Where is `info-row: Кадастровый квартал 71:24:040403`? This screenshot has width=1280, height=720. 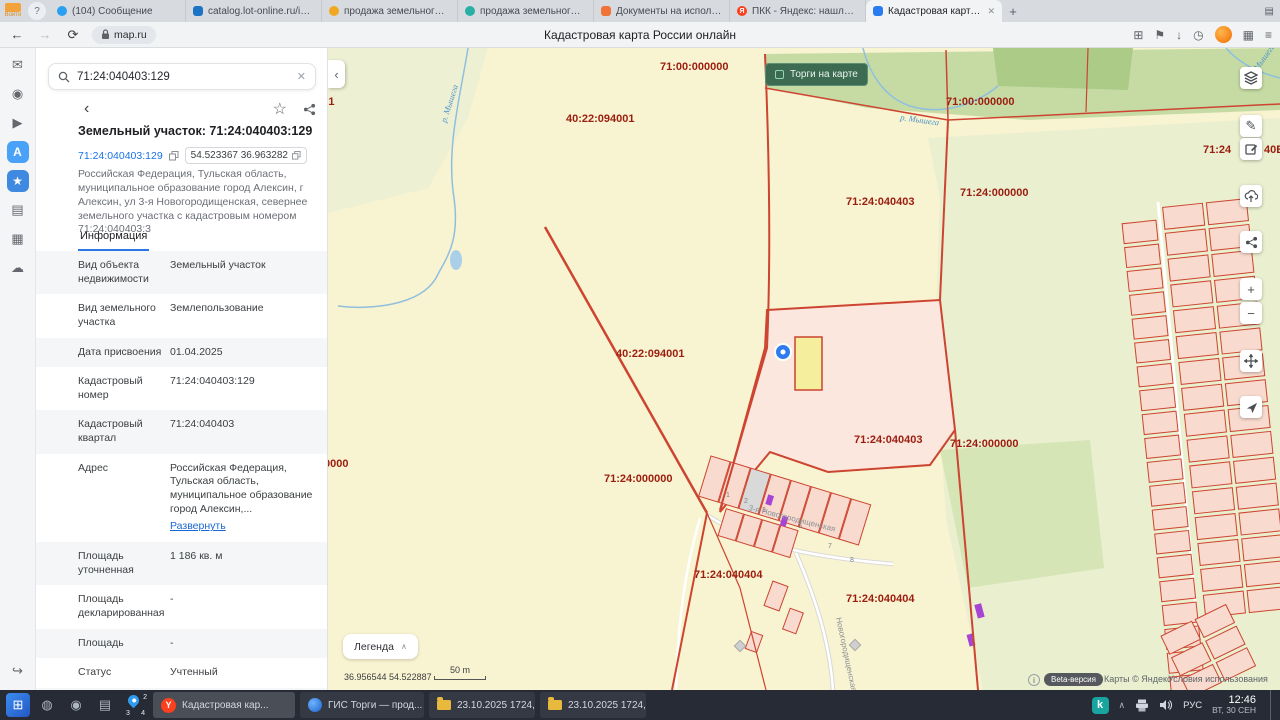
info-row: Кадастровый квартал 71:24:040403 is located at coordinates (181, 432).